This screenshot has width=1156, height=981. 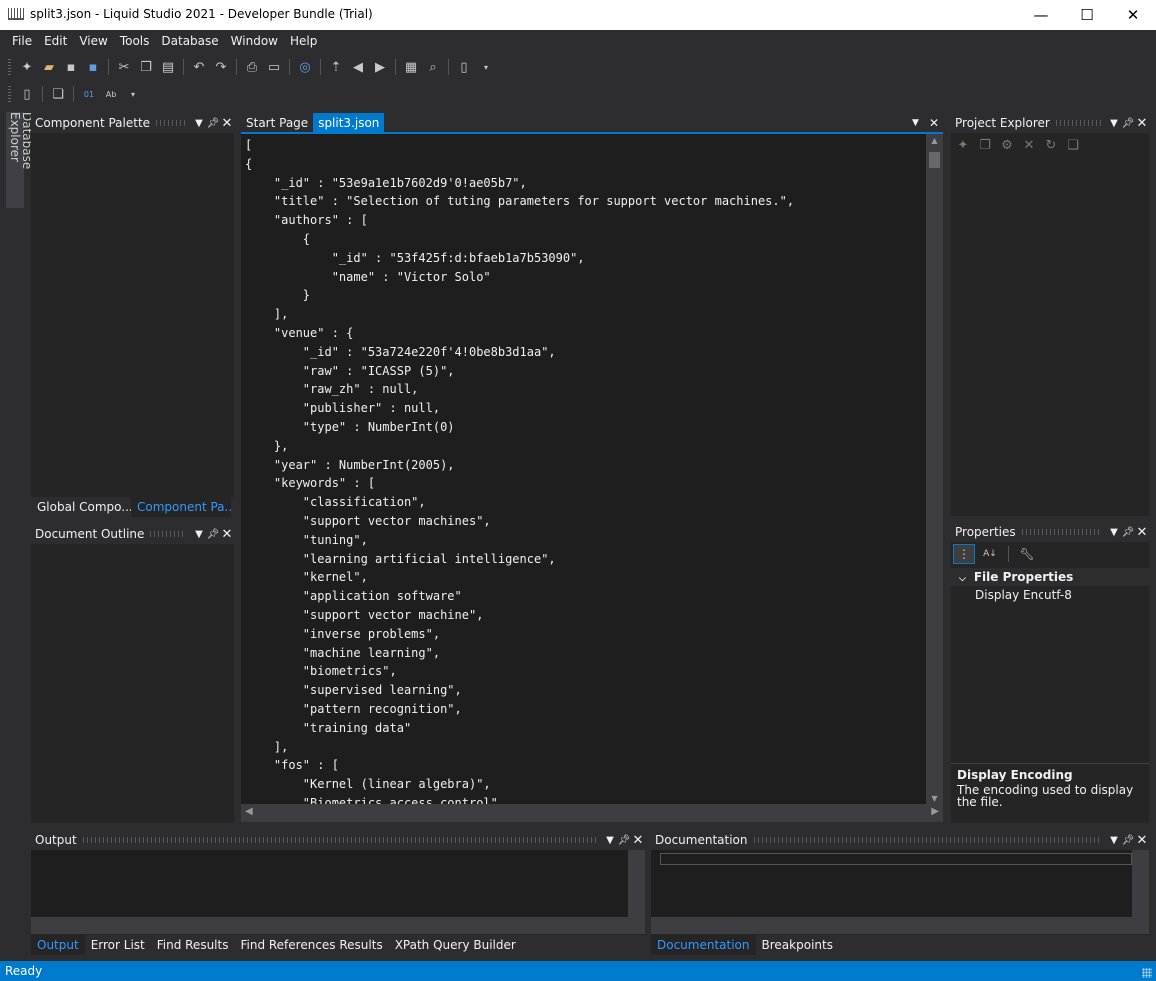 What do you see at coordinates (349, 122) in the screenshot?
I see `tab-split3-json: split3.json` at bounding box center [349, 122].